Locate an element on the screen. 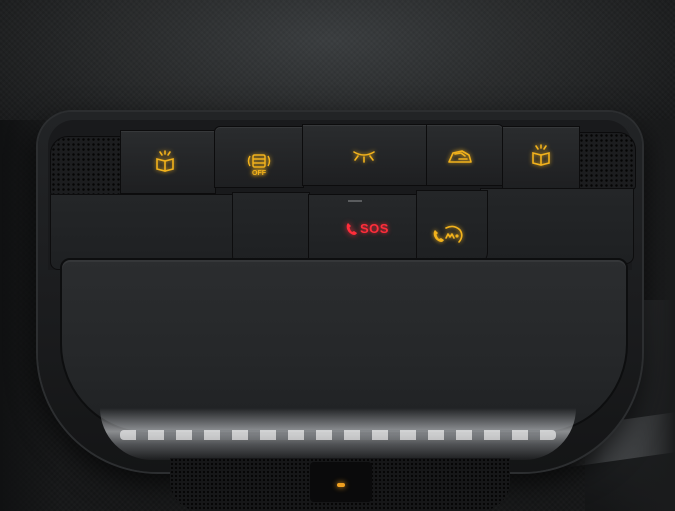 Image resolution: width=675 pixels, height=511 pixels. right-lower-panel is located at coordinates (557, 226).